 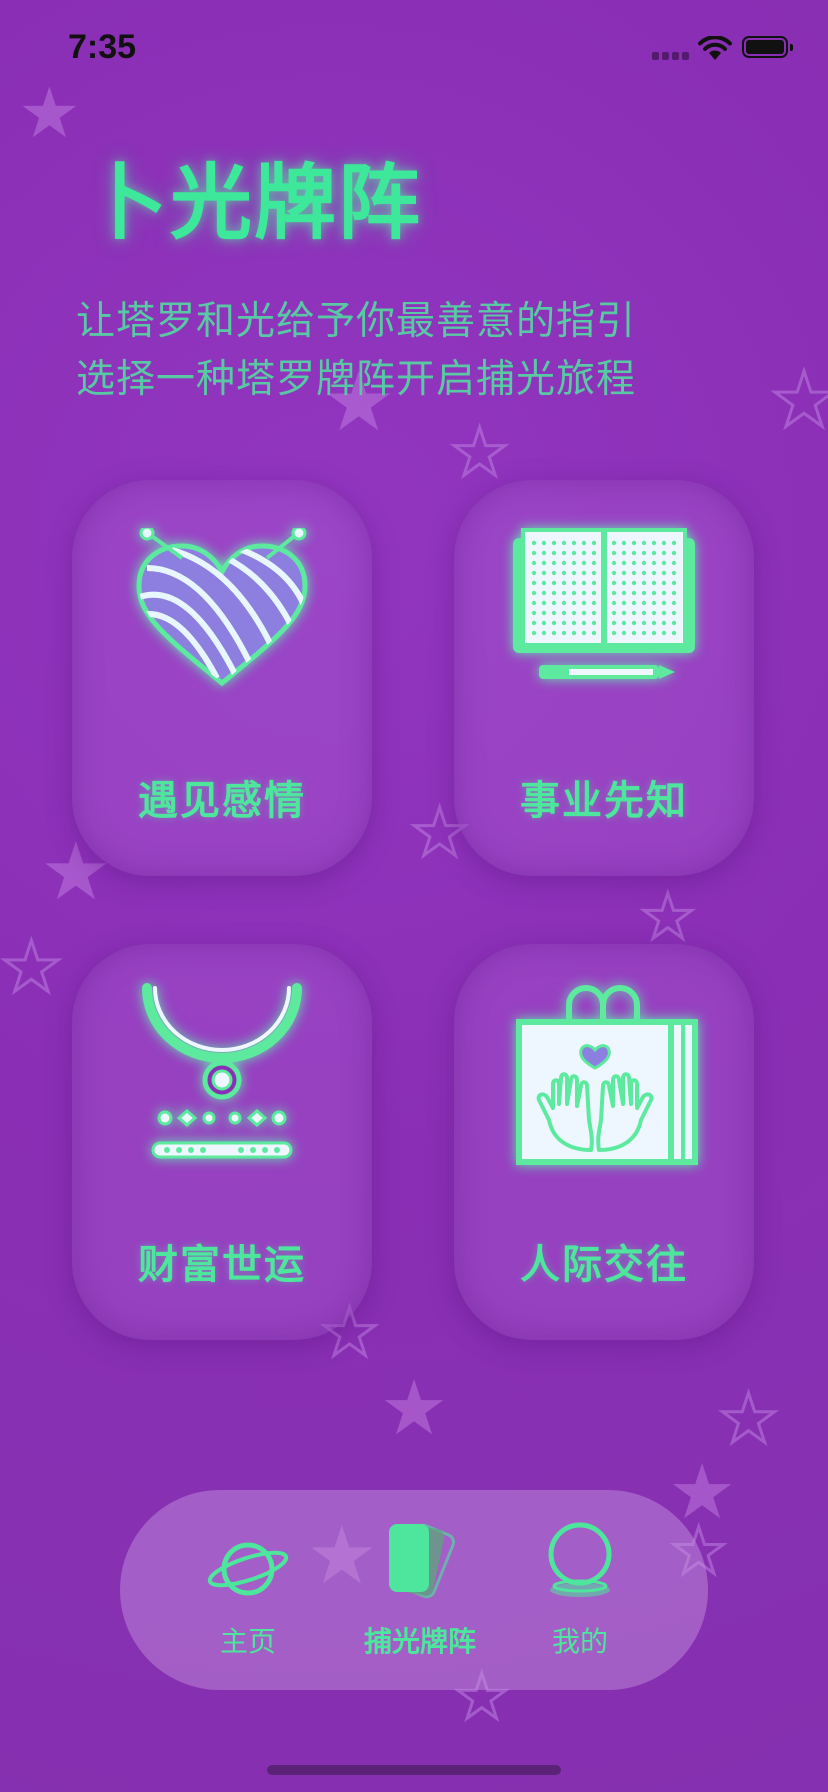 I want to click on spread-card-career: 事业先知, so click(x=604, y=678).